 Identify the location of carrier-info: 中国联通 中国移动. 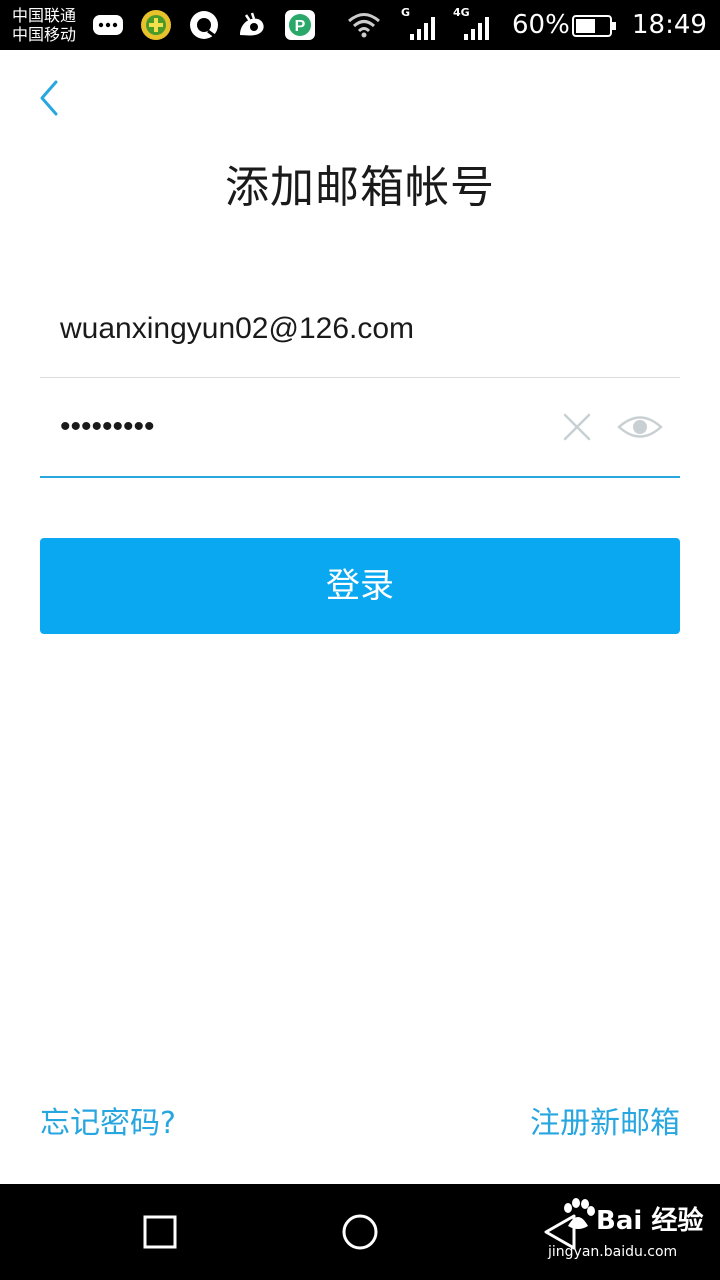
(44, 25).